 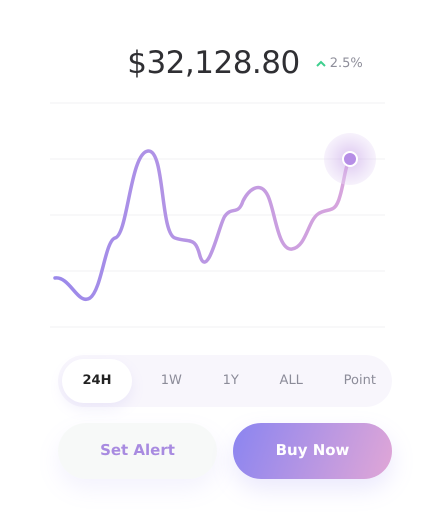 What do you see at coordinates (97, 380) in the screenshot?
I see `range-tab: 24H` at bounding box center [97, 380].